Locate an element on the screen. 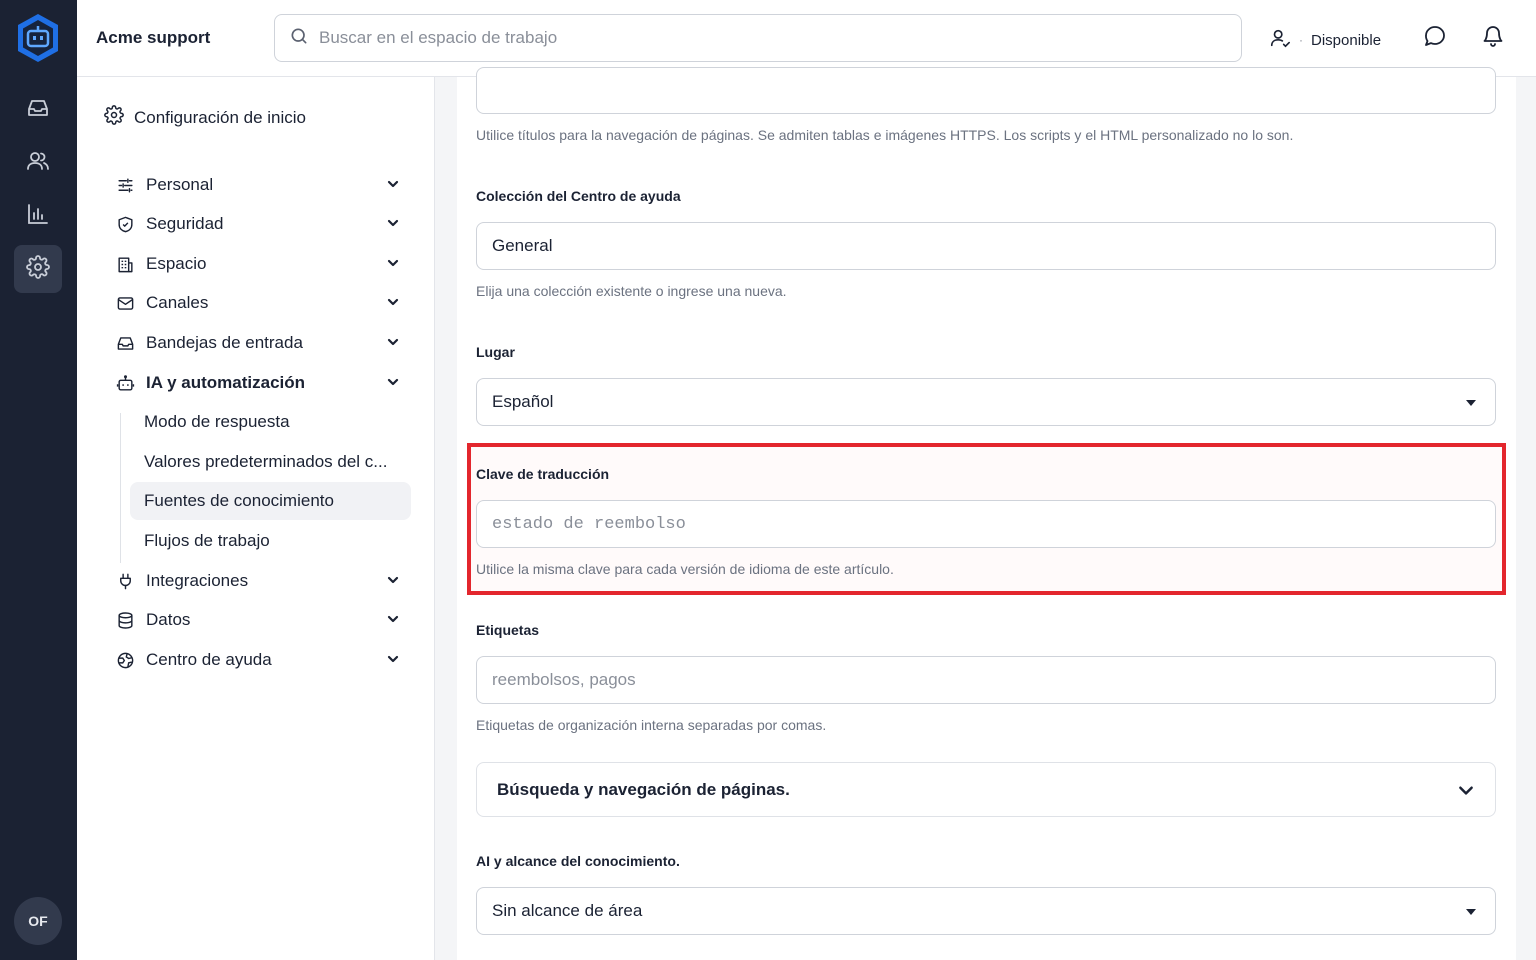  workspace-name: Acme support is located at coordinates (153, 37).